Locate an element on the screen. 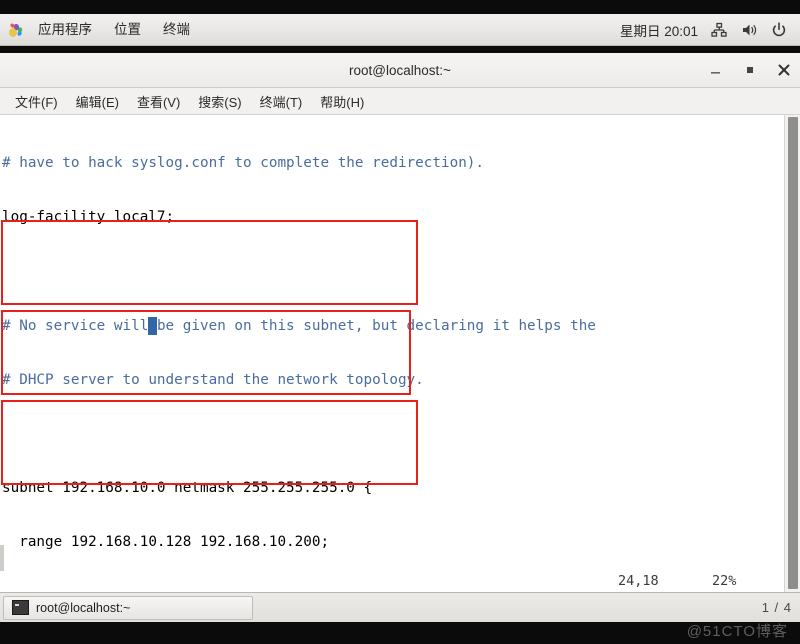 Image resolution: width=800 pixels, height=644 pixels. terminal-line: range 192.168.10.128 192.168.10.200; is located at coordinates (166, 542).